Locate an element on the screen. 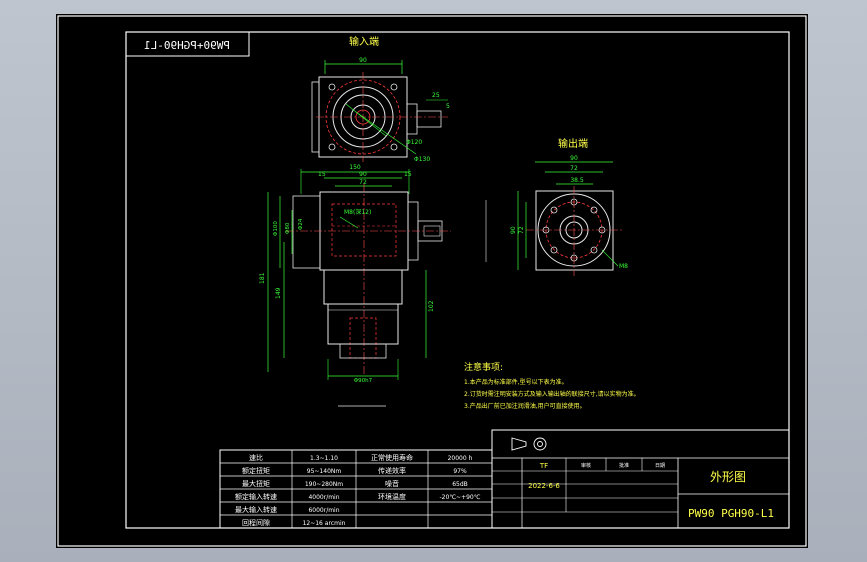  front-dim-inner: 72 is located at coordinates (363, 182).